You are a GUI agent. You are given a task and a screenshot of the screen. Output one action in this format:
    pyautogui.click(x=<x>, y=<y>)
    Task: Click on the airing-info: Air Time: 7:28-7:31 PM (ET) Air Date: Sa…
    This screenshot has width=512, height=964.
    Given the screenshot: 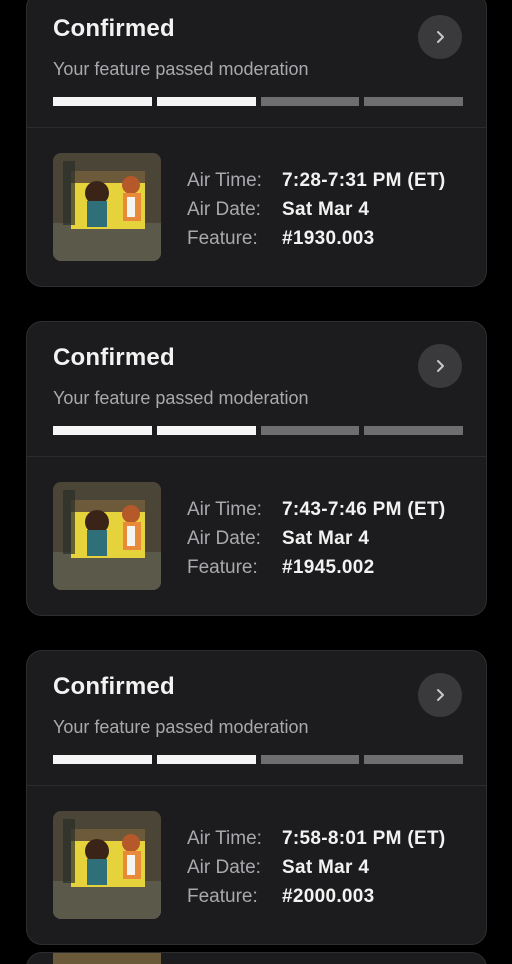 What is the action you would take?
    pyautogui.click(x=316, y=209)
    